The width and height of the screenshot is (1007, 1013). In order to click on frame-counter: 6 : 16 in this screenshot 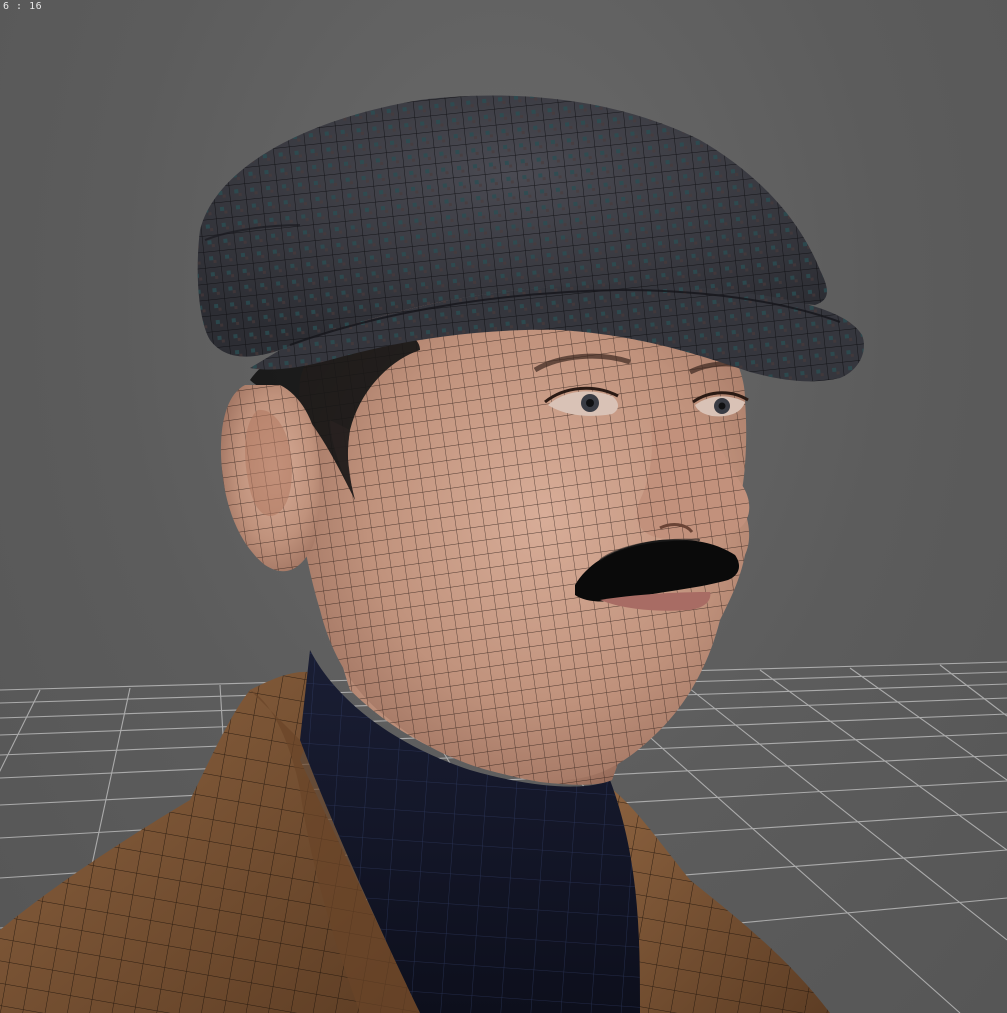, I will do `click(23, 6)`.